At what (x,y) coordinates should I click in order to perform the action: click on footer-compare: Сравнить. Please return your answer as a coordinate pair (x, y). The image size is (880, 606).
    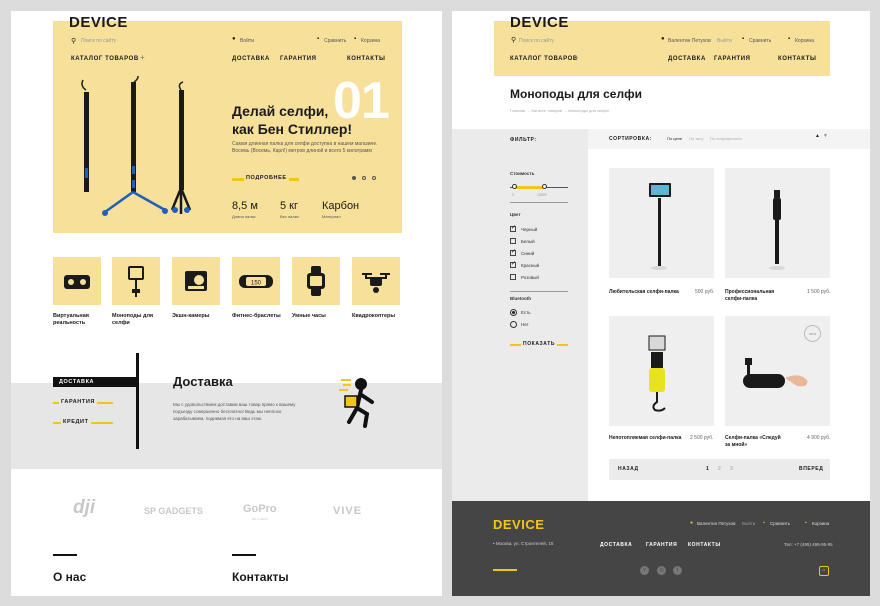
    Looking at the image, I should click on (780, 523).